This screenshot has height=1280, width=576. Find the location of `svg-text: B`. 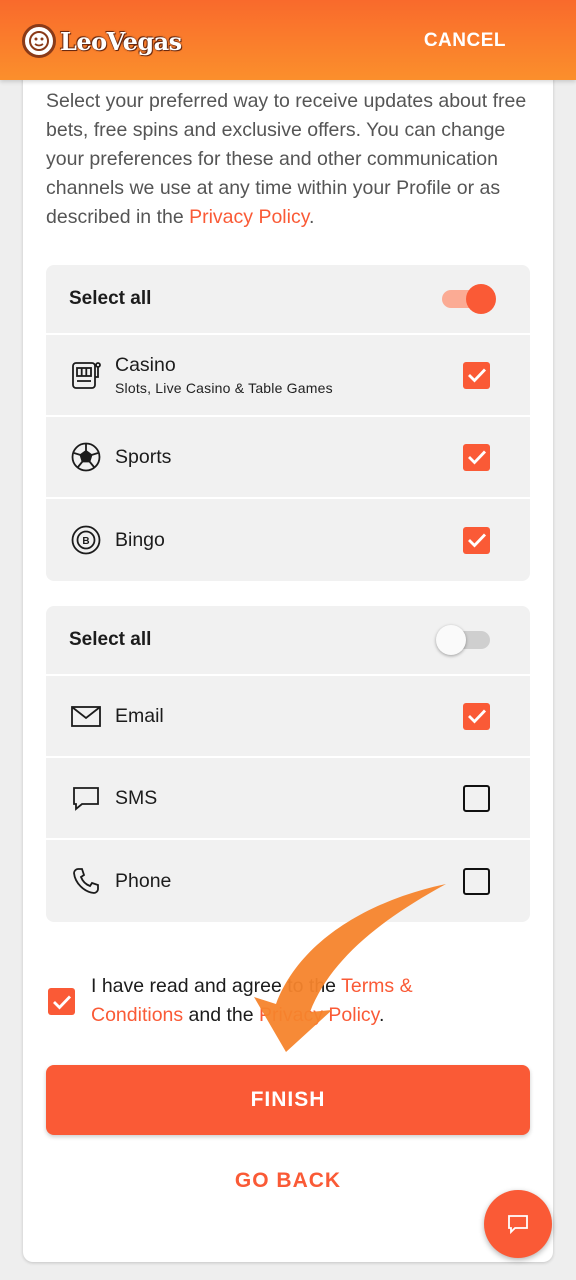

svg-text: B is located at coordinates (85, 541).